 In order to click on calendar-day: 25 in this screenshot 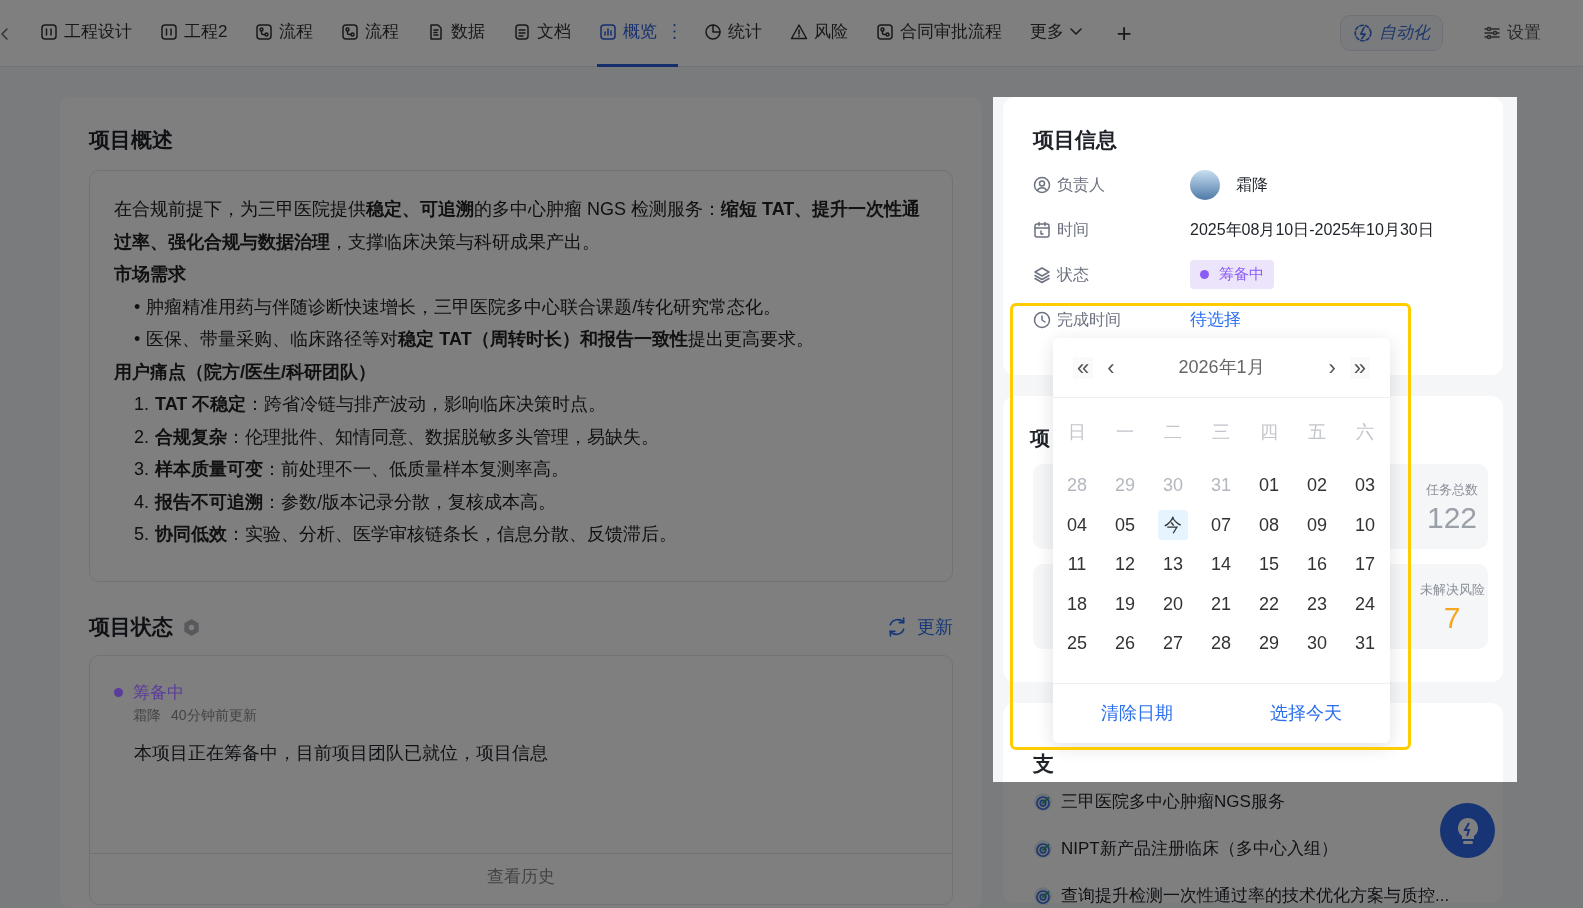, I will do `click(1077, 643)`.